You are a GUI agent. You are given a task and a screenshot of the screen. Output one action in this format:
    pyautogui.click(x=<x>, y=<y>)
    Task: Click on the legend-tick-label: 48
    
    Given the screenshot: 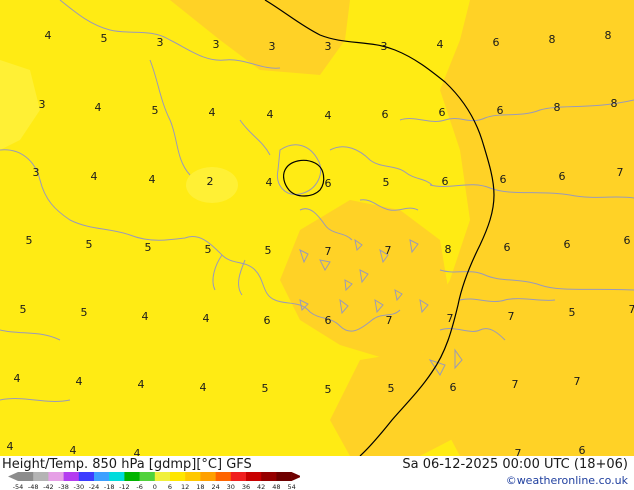 What is the action you would take?
    pyautogui.click(x=276, y=486)
    